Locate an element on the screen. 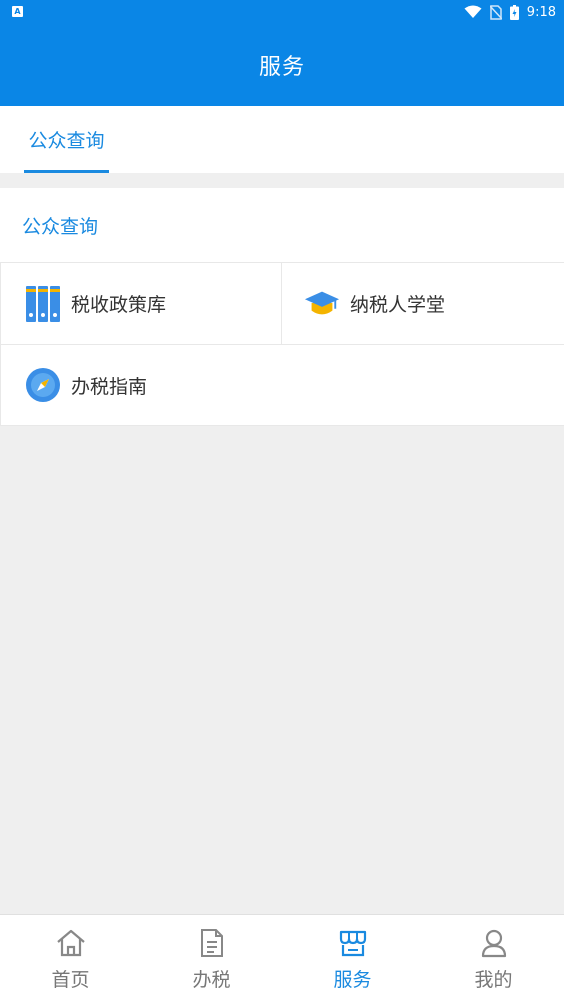 The height and width of the screenshot is (1002, 564). tab-public-query: 公众查询 is located at coordinates (66, 139).